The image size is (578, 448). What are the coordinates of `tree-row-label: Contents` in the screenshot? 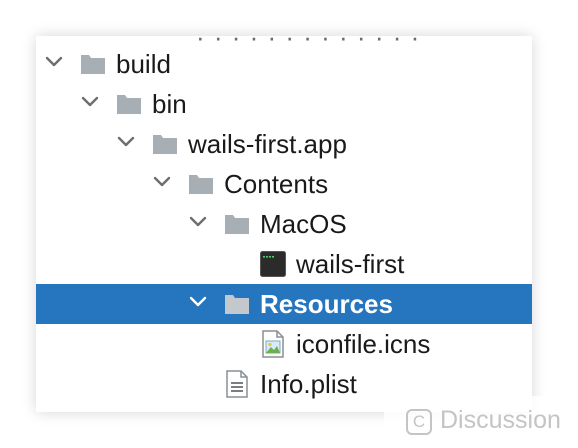 It's located at (276, 184).